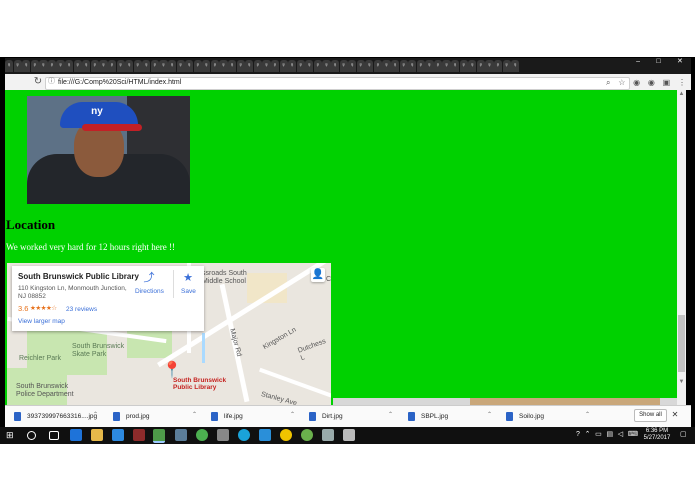 This screenshot has height=494, width=695. Describe the element at coordinates (149, 292) in the screenshot. I see `directions-button: Directions` at that location.